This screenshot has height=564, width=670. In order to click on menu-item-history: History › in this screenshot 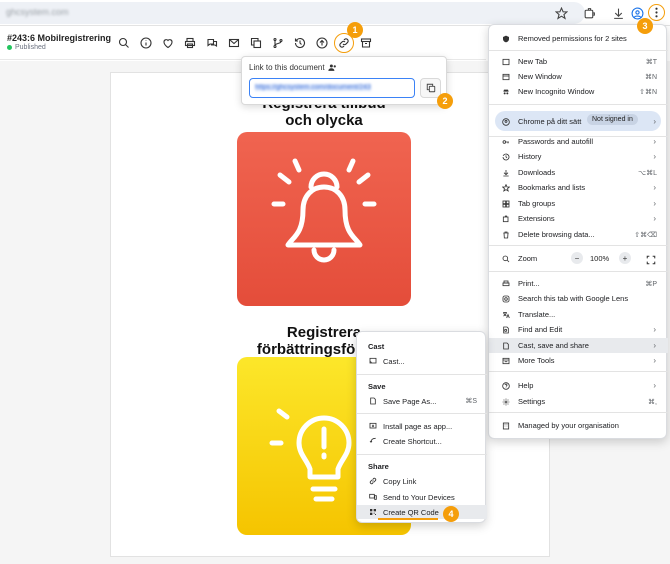, I will do `click(578, 156)`.